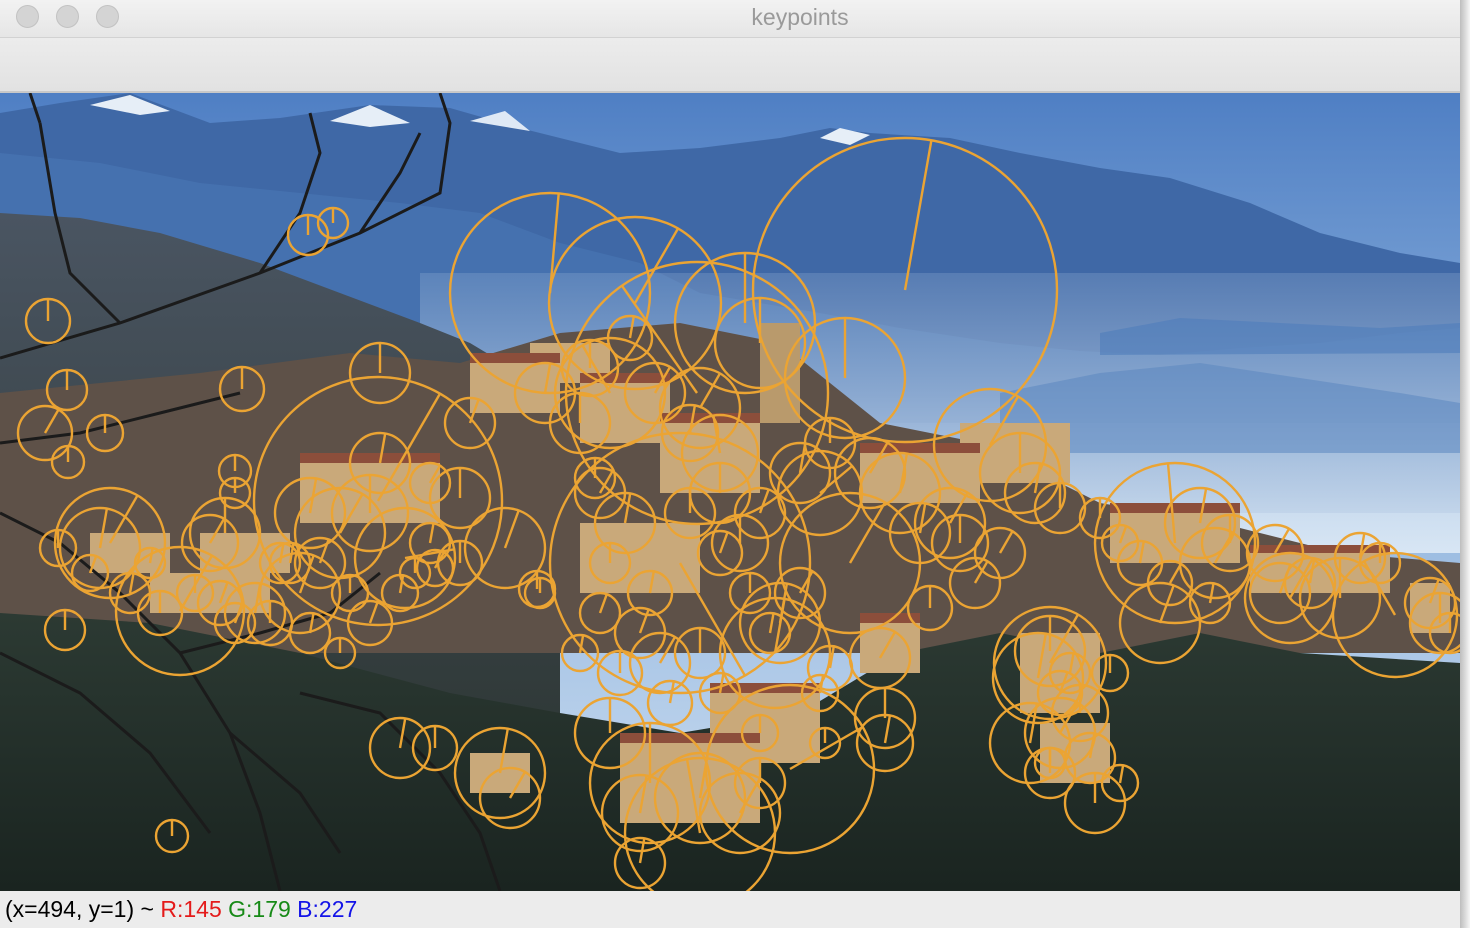  Describe the element at coordinates (191, 909) in the screenshot. I see `red-value: R:145` at that location.